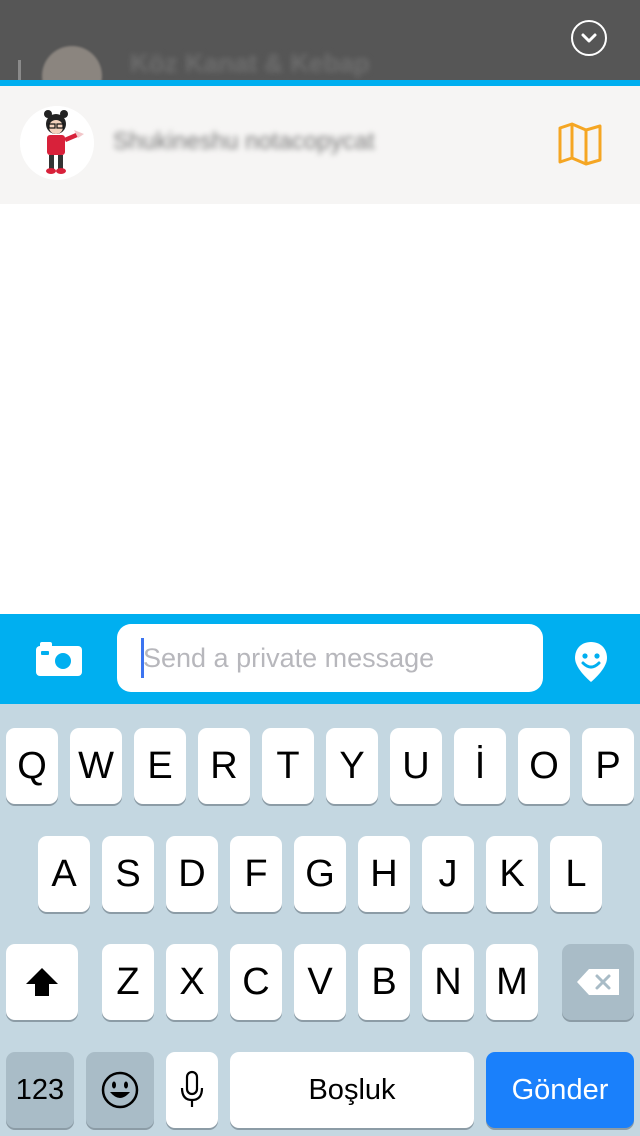 Image resolution: width=640 pixels, height=1136 pixels. I want to click on avatar-illustration, so click(57, 143).